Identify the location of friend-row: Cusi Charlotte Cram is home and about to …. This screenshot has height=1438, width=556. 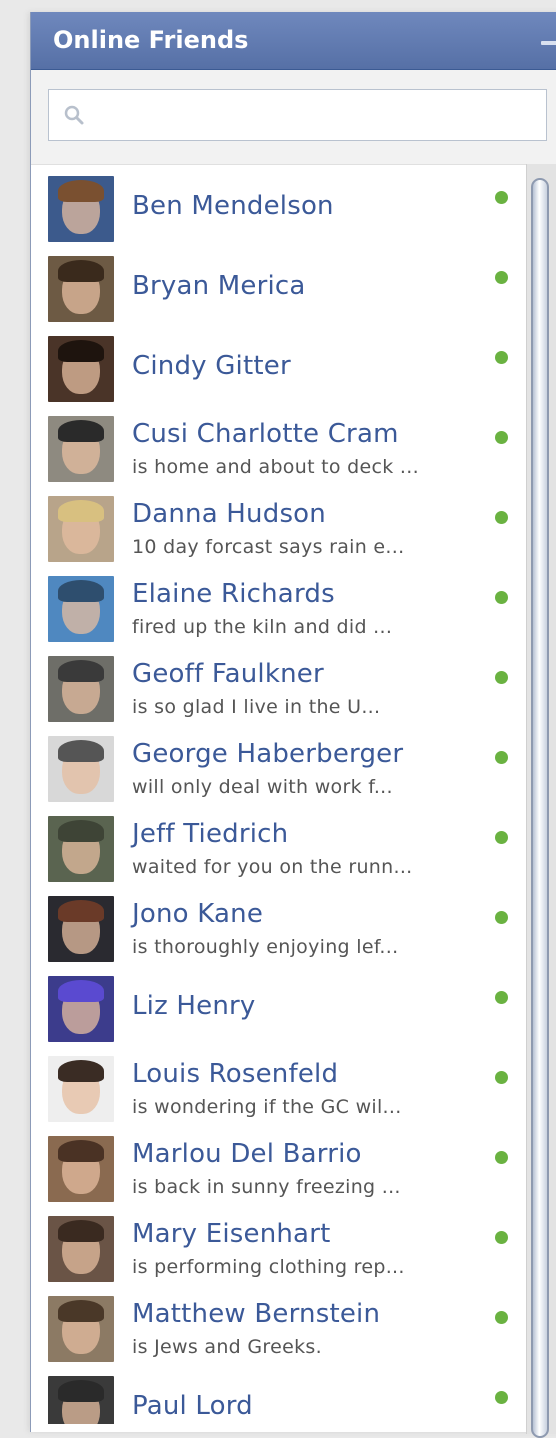
(278, 444).